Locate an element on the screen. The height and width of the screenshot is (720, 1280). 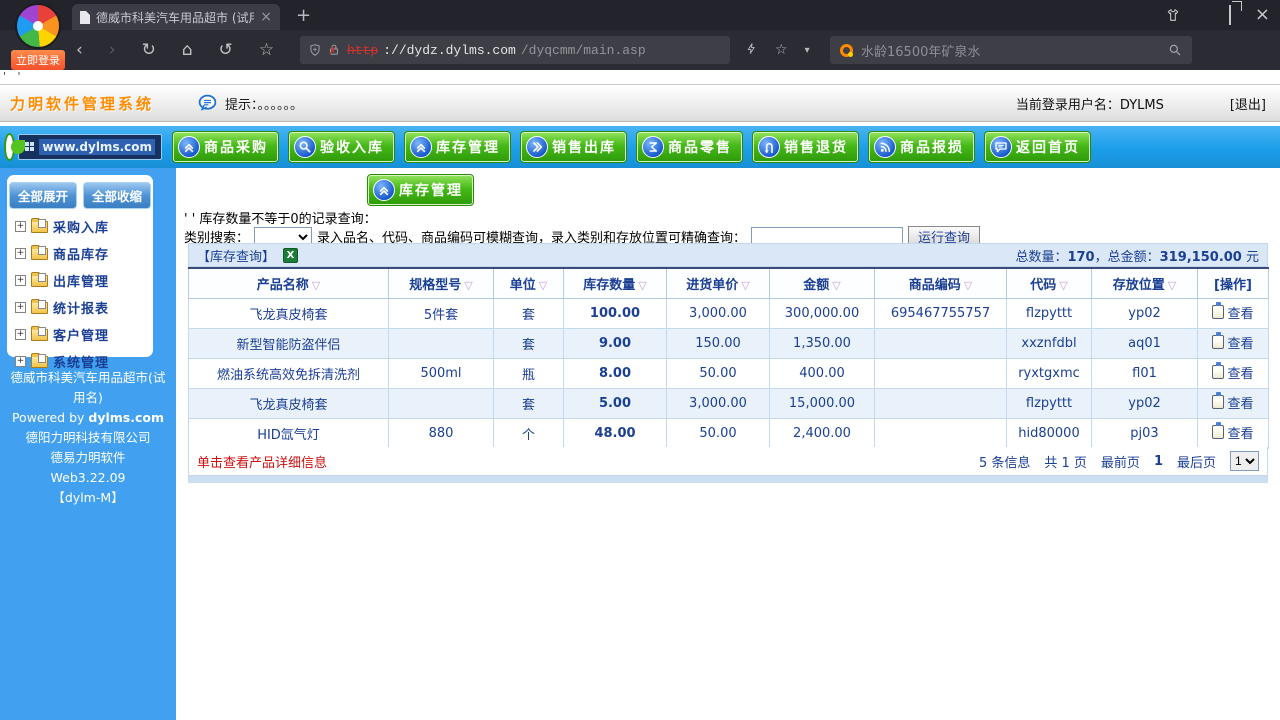
column-header: 单位 ▽ is located at coordinates (528, 283).